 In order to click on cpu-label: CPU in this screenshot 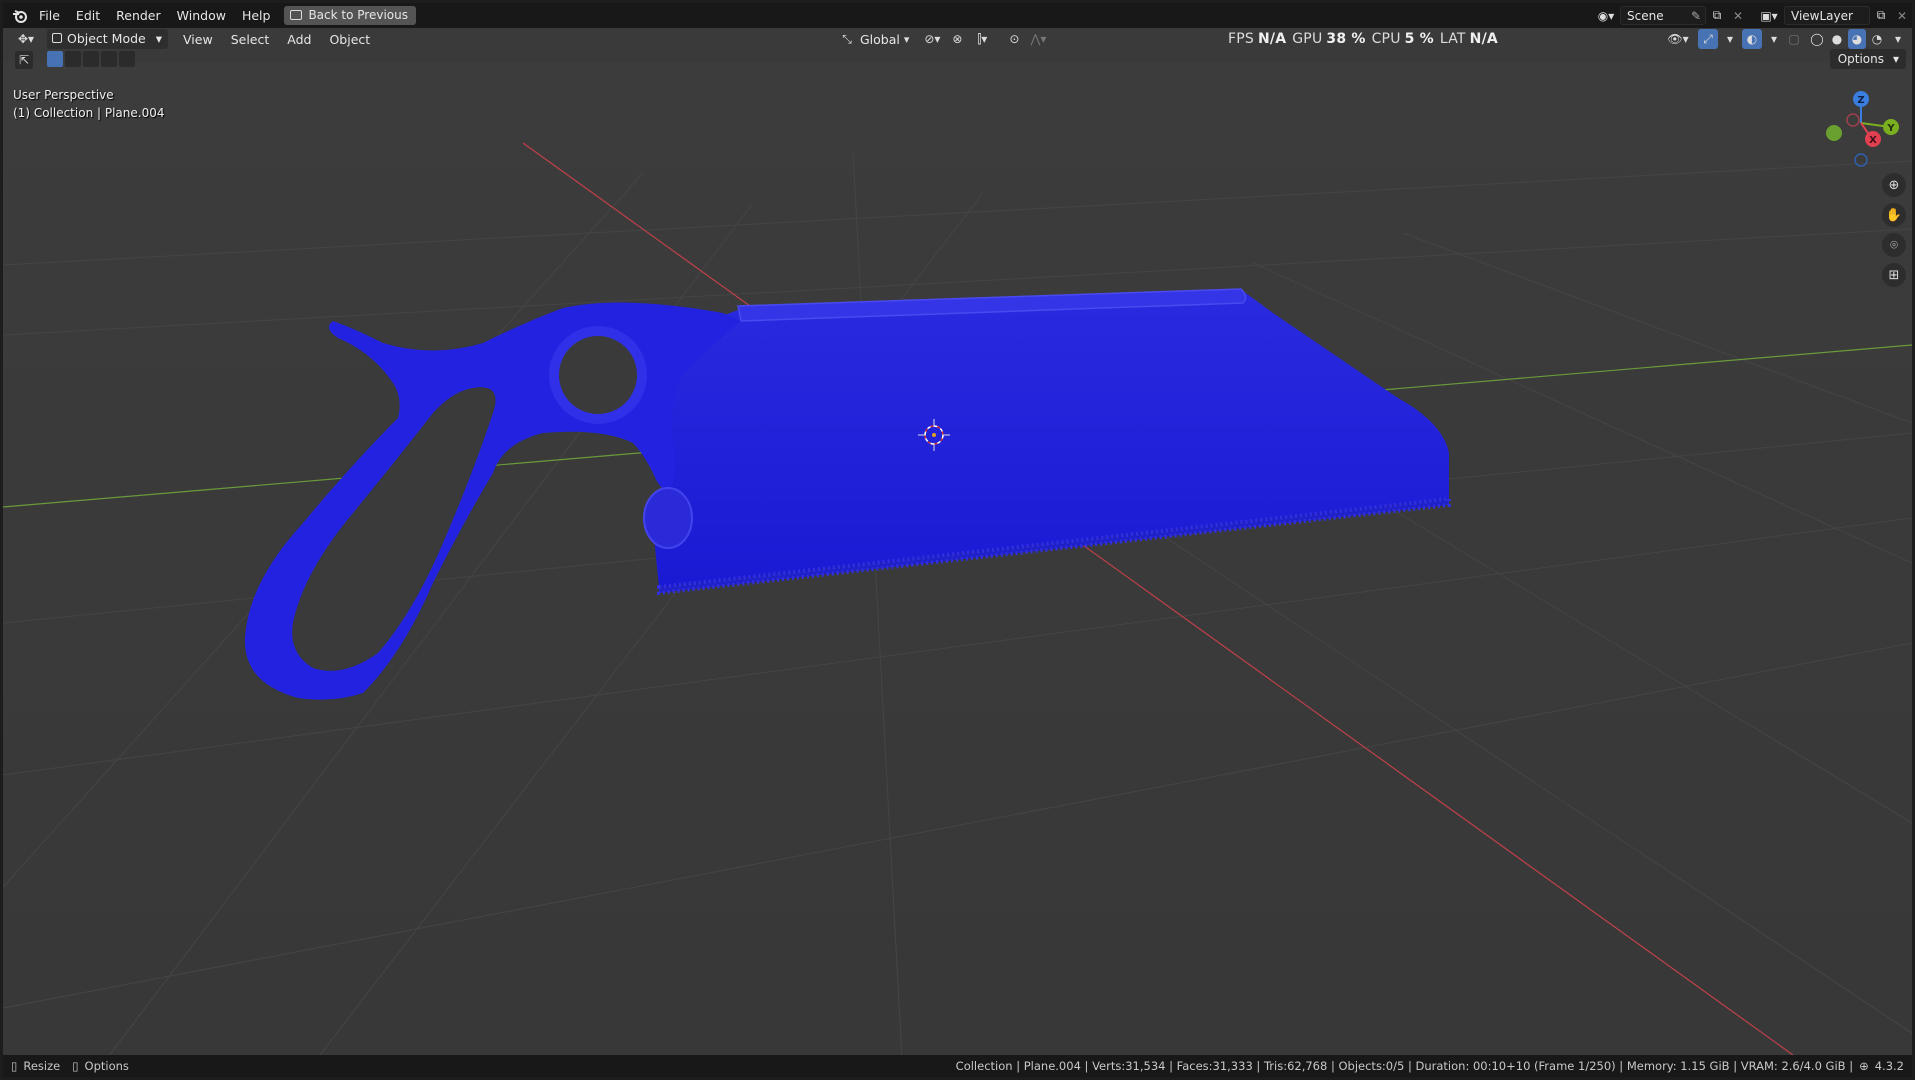, I will do `click(1386, 39)`.